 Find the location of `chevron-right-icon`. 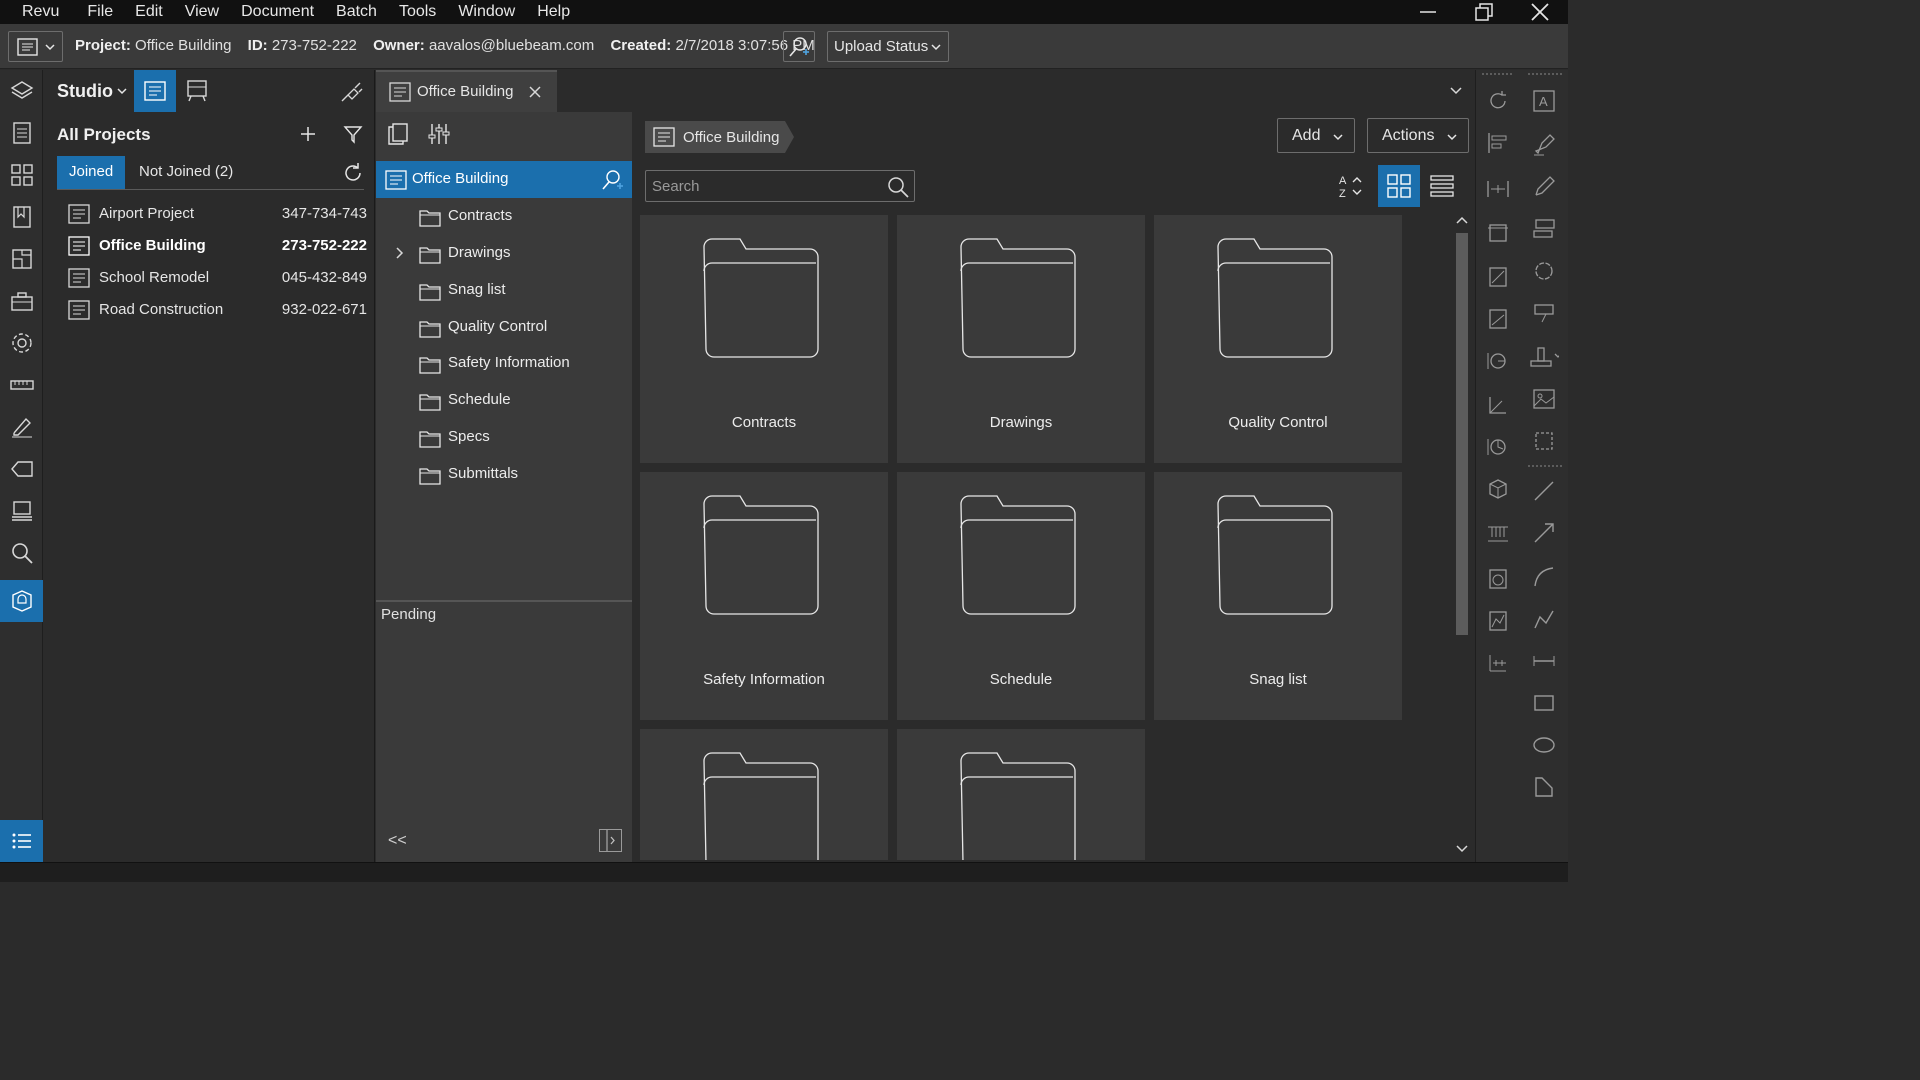

chevron-right-icon is located at coordinates (400, 253).